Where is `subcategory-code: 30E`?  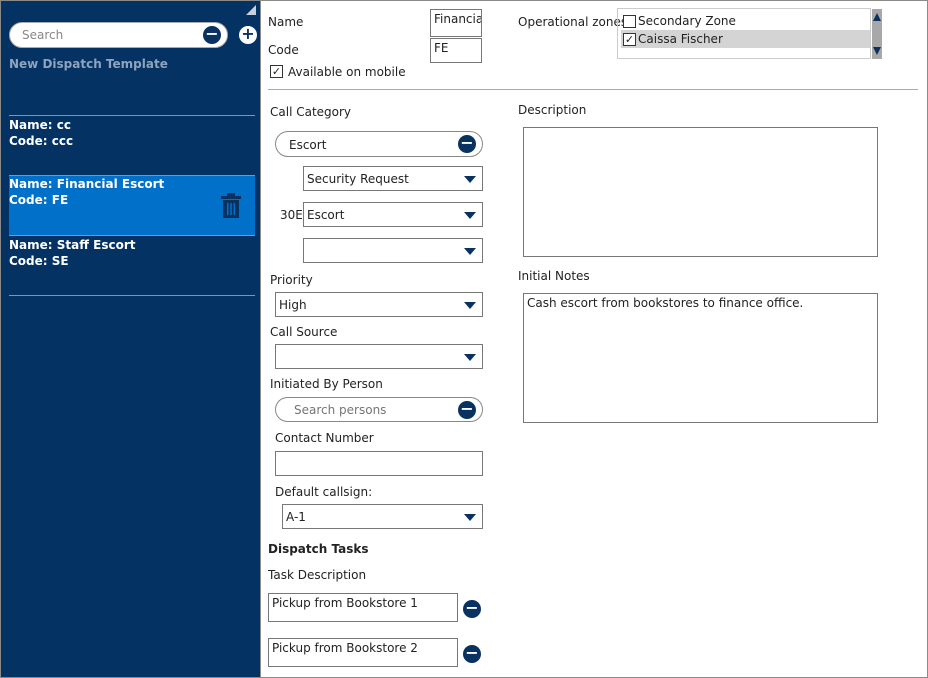
subcategory-code: 30E is located at coordinates (291, 215).